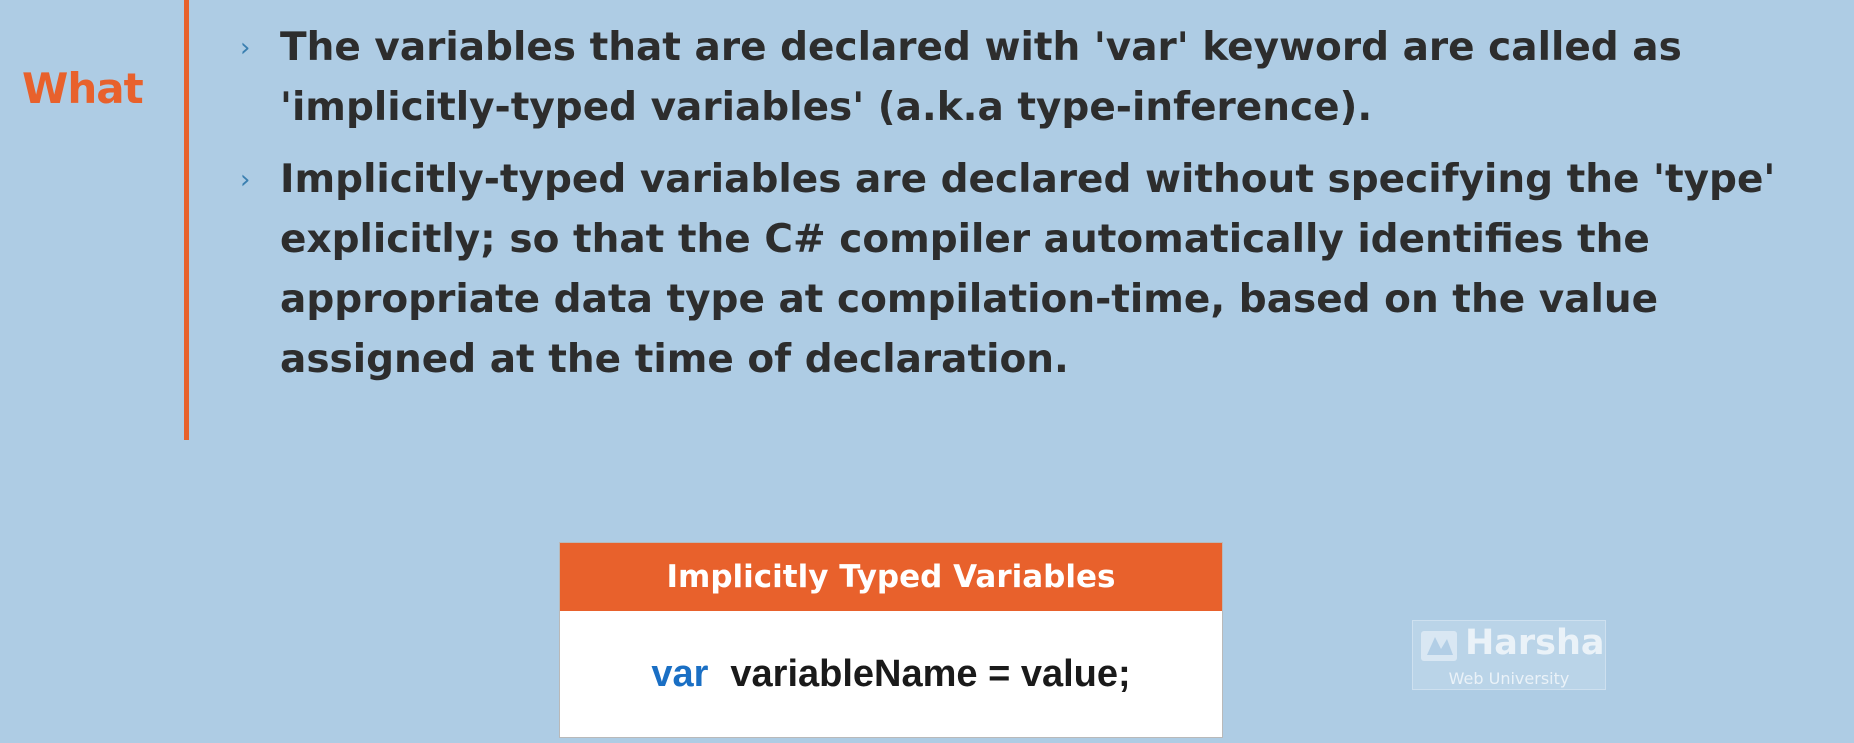  I want to click on syntax-box-code: var variableName = value;, so click(891, 674).